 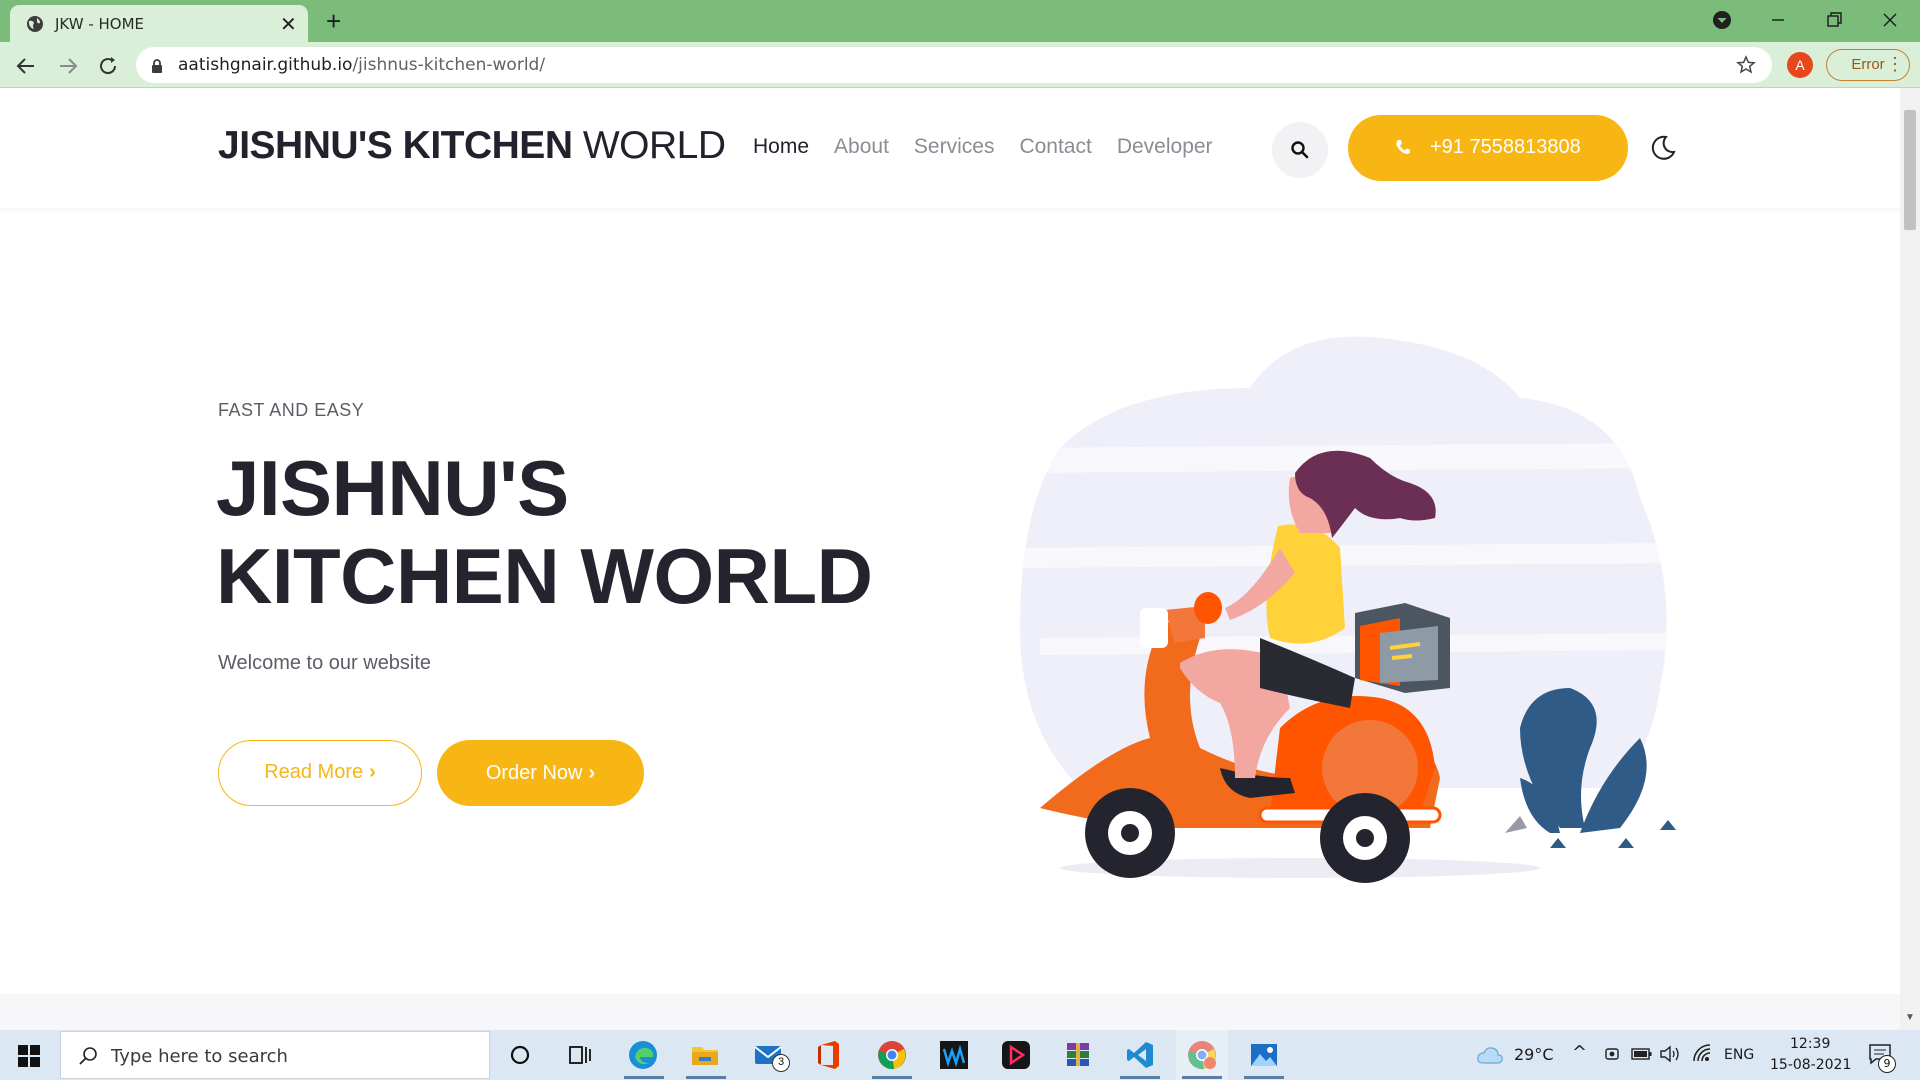 I want to click on battery-icon, so click(x=1642, y=1054).